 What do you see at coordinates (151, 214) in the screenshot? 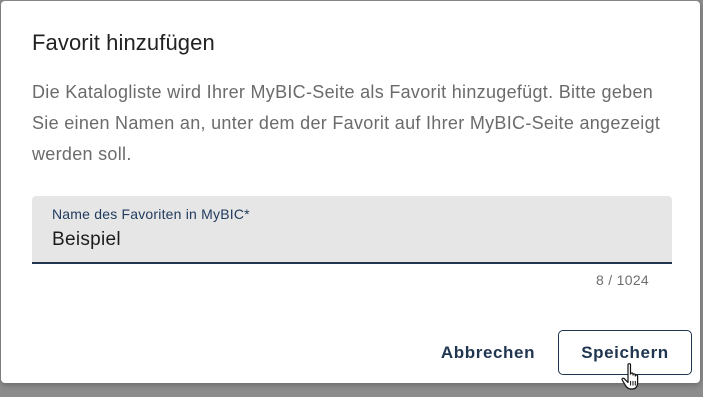
I see `favorite-name-label: Name des Favoriten in MyBIC*` at bounding box center [151, 214].